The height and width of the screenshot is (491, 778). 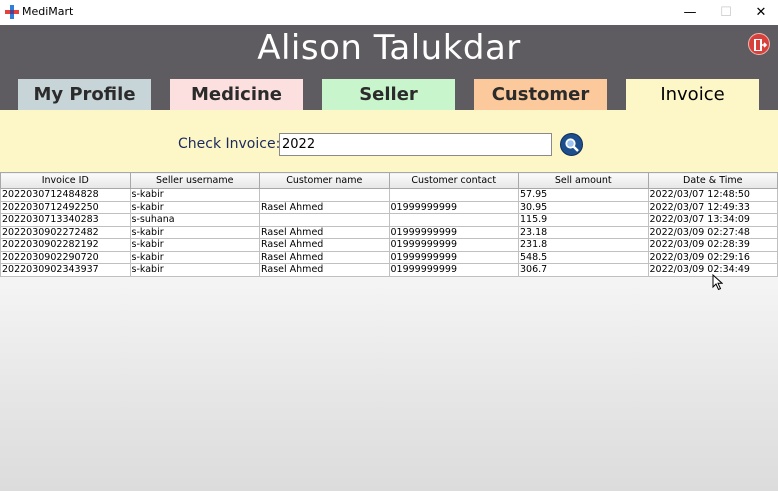 I want to click on logout-icon, so click(x=761, y=45).